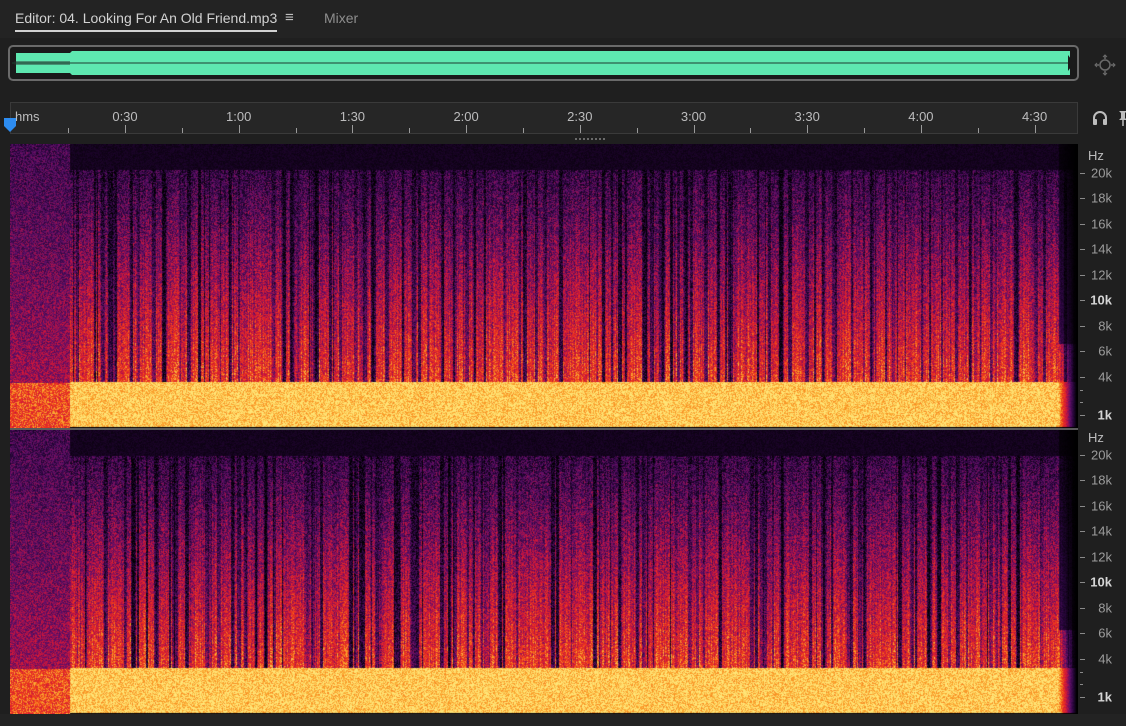 The height and width of the screenshot is (726, 1126). Describe the element at coordinates (1034, 116) in the screenshot. I see `ruler-time-label: 4:30` at that location.